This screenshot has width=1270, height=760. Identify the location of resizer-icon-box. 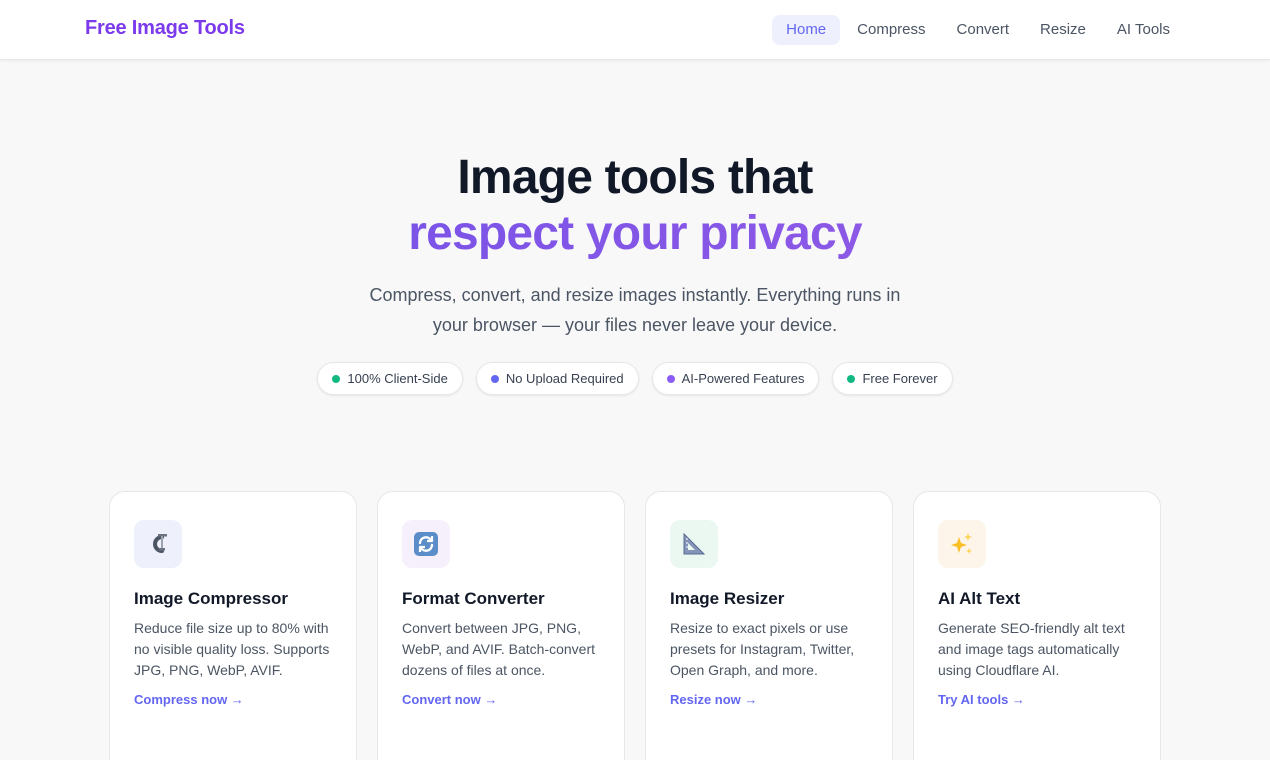
(694, 544).